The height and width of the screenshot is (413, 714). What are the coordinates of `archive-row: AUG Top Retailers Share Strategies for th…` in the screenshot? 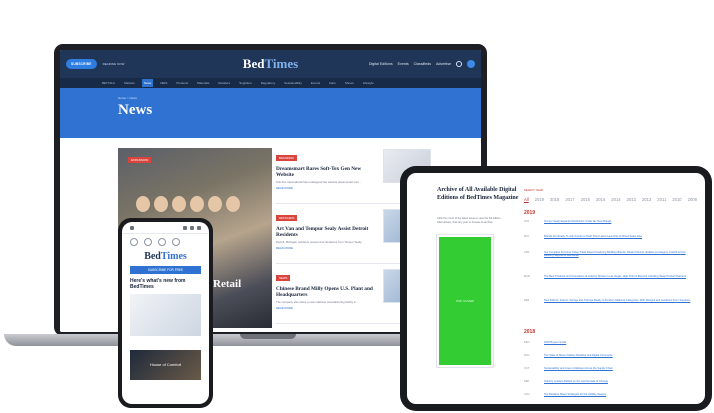 It's located at (610, 398).